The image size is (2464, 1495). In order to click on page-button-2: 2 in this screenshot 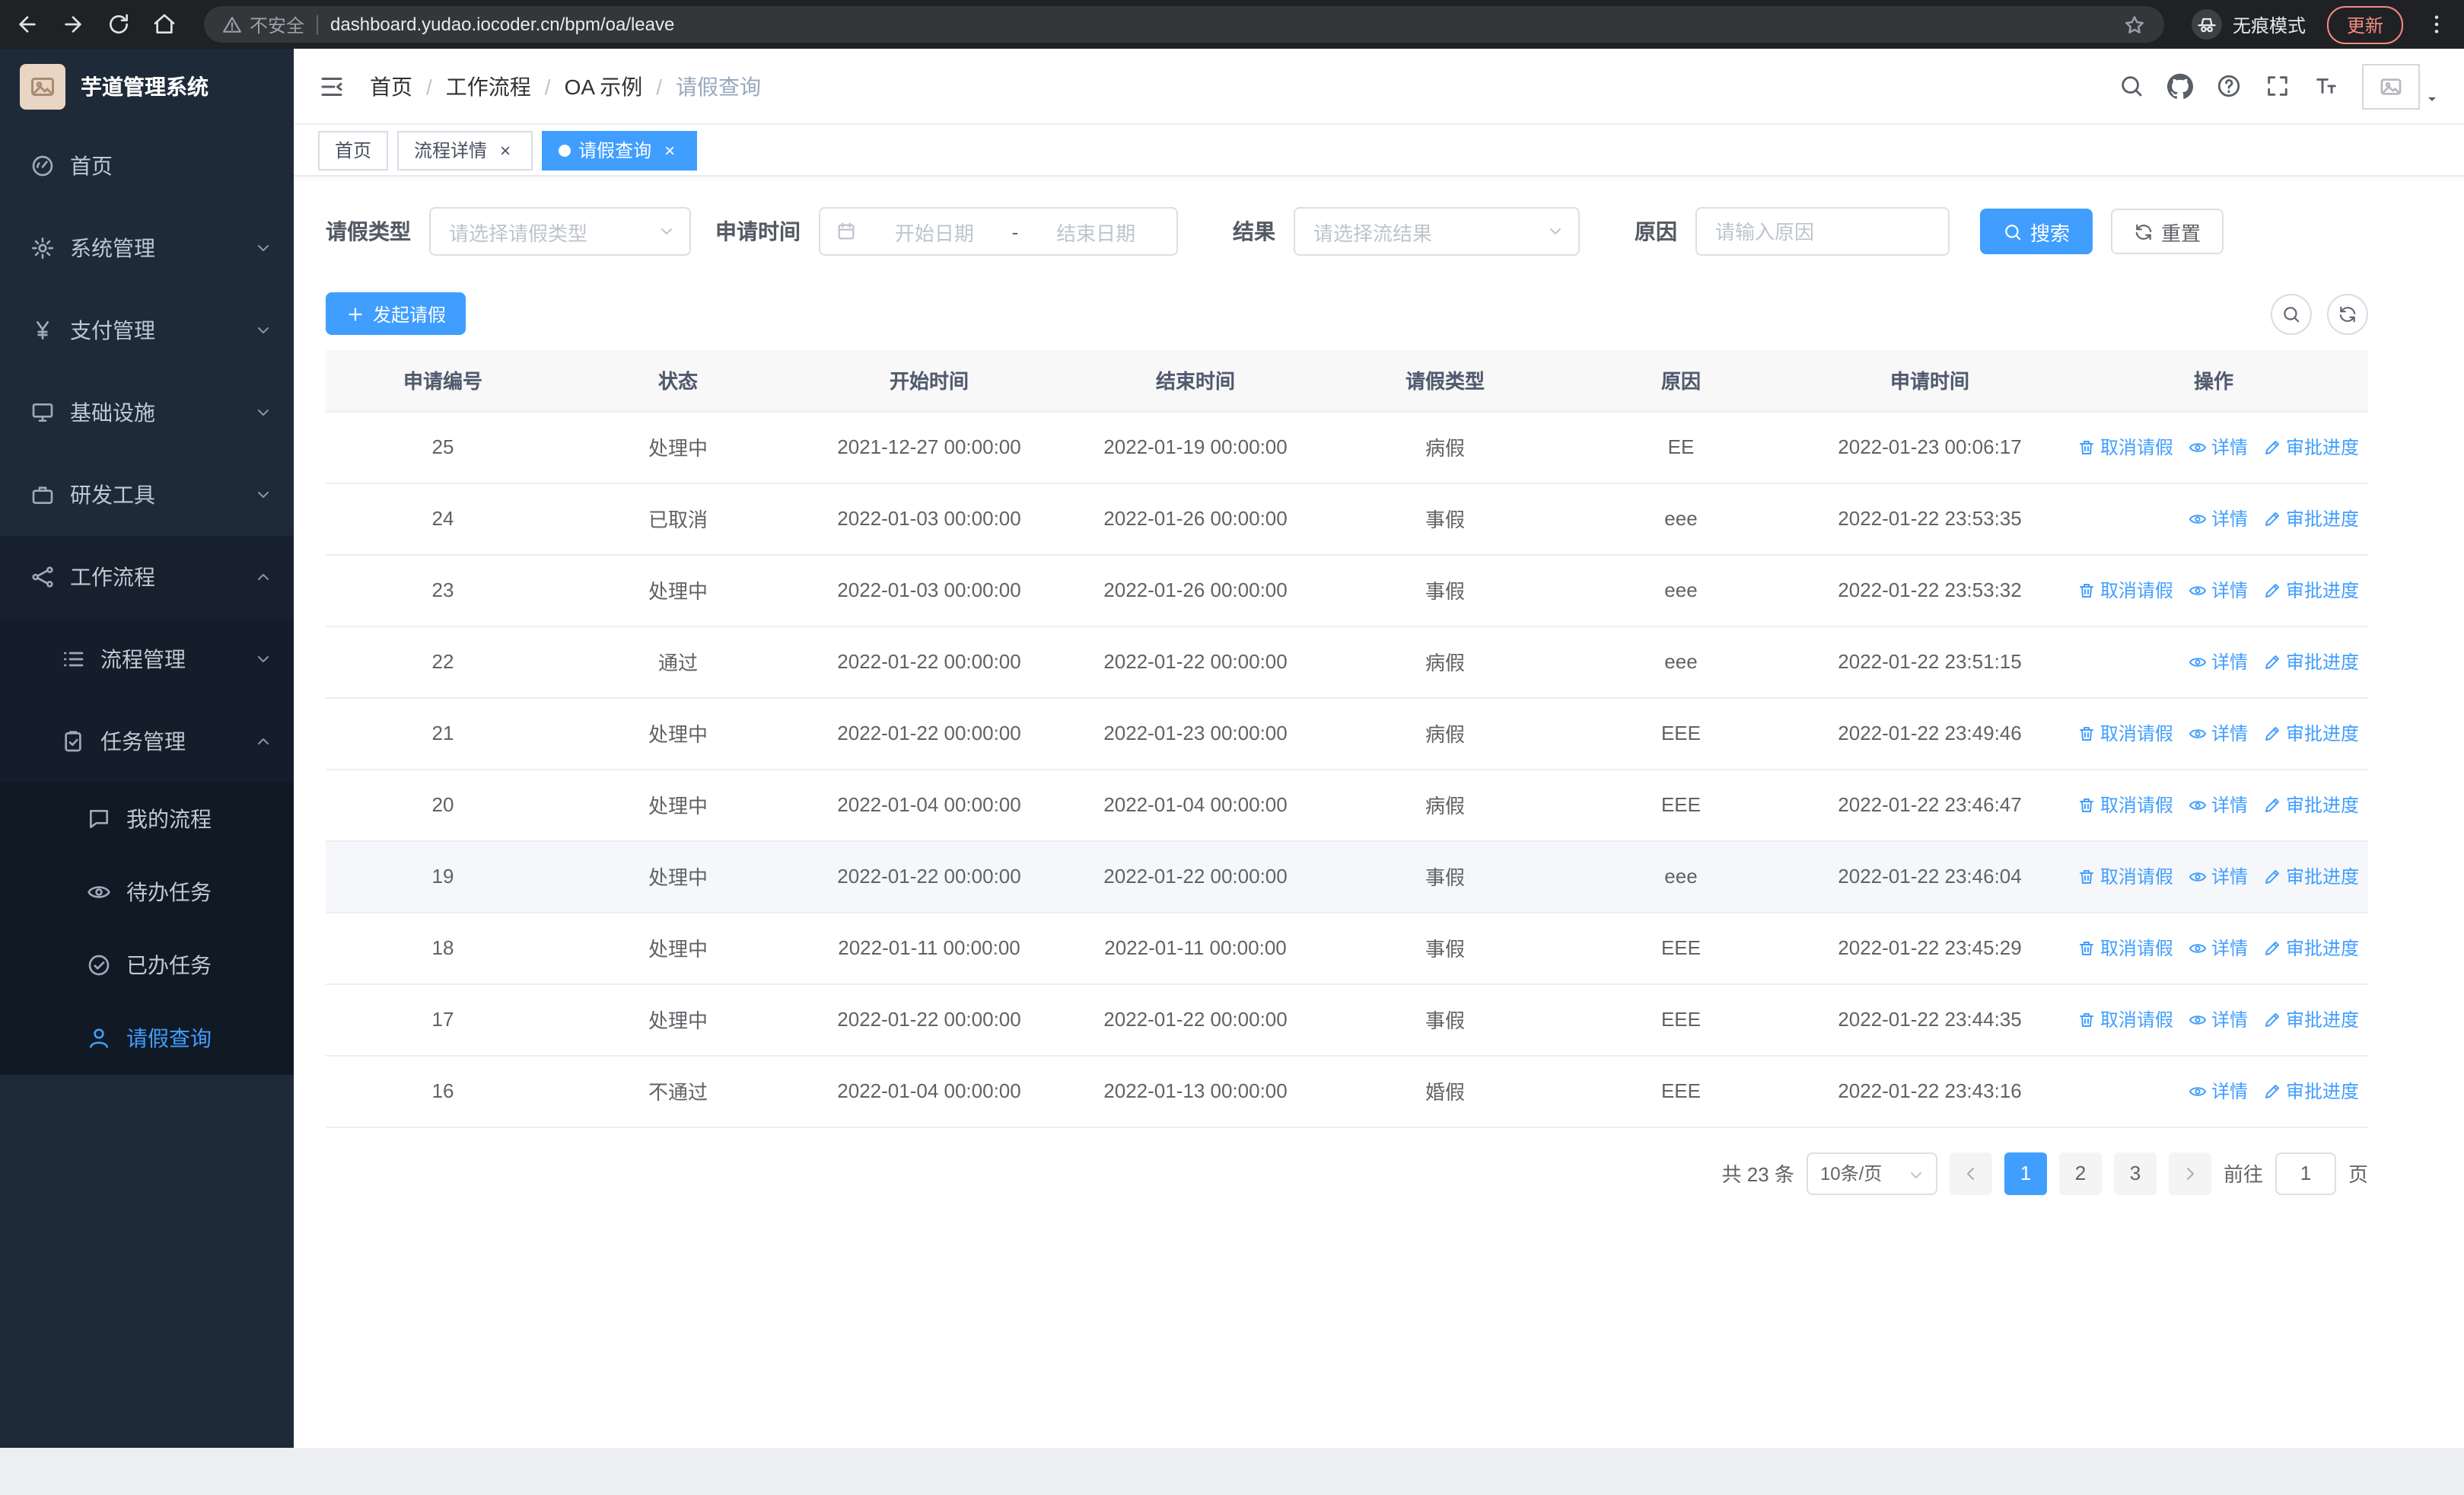, I will do `click(2080, 1173)`.